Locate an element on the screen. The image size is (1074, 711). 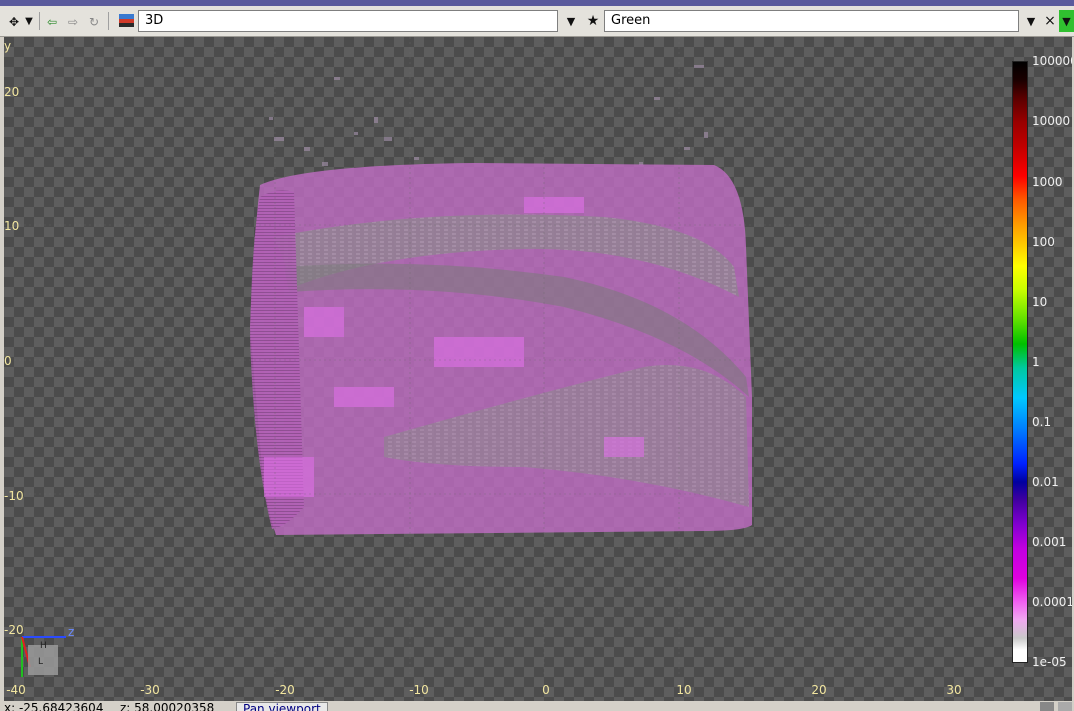
colorbar-label: 0.01 is located at coordinates (1045, 482).